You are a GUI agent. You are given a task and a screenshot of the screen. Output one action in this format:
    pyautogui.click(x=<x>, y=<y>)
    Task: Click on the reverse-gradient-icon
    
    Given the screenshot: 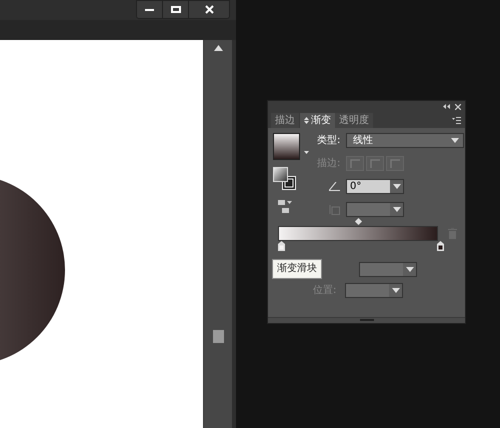 What is the action you would take?
    pyautogui.click(x=285, y=206)
    